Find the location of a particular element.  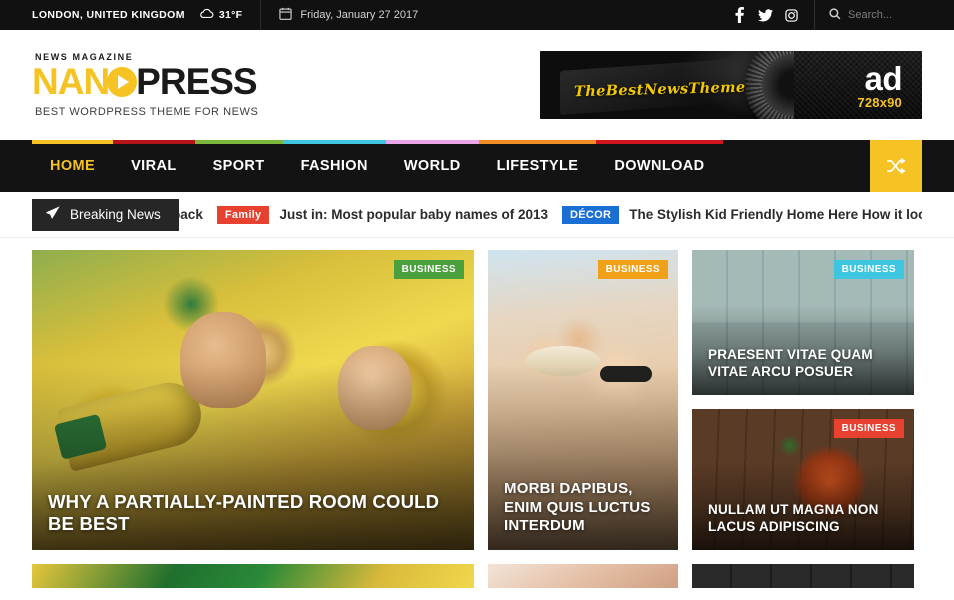

calendar-icon is located at coordinates (286, 15).